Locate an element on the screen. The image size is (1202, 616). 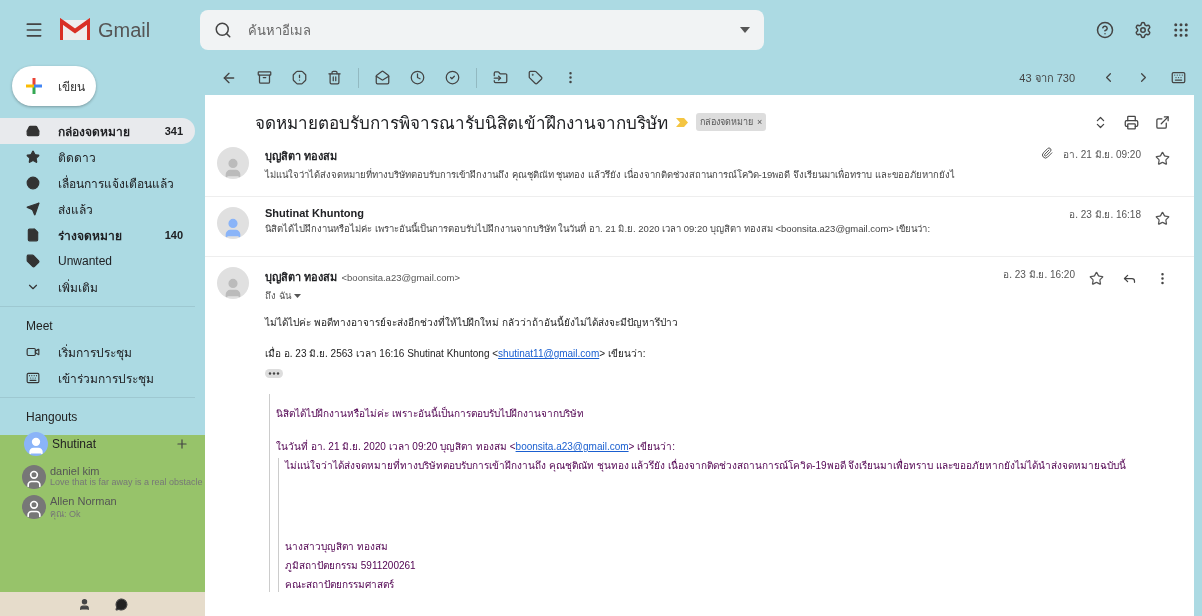
plus-icon is located at coordinates (34, 86).